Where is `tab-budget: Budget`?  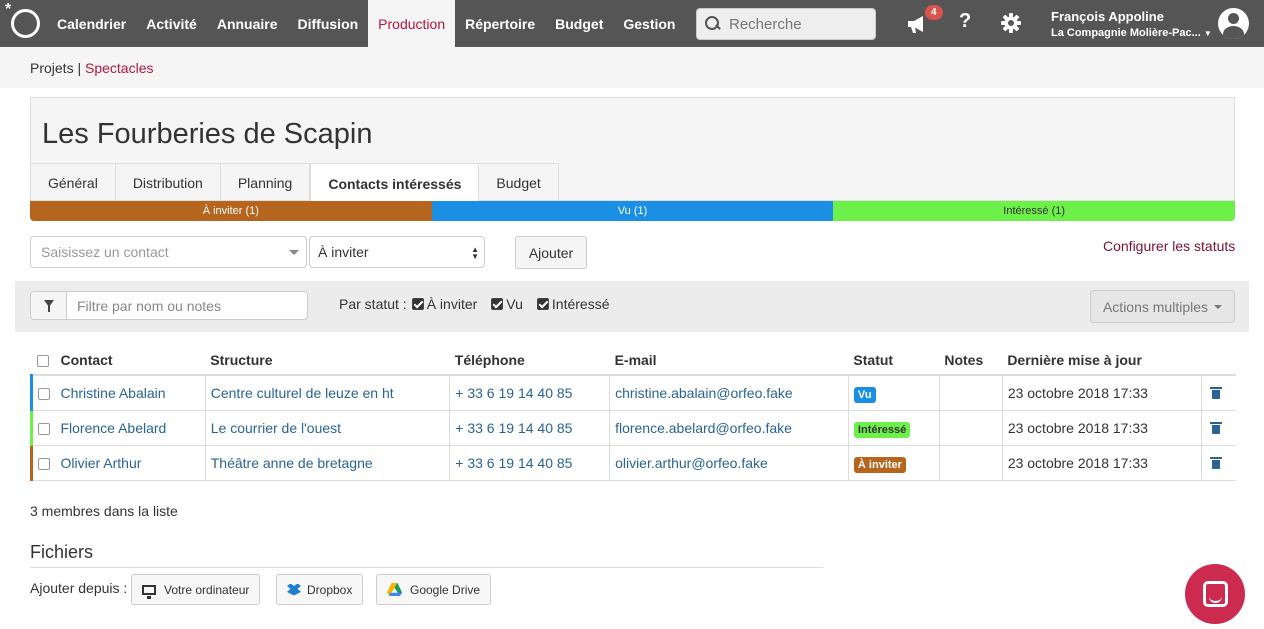 tab-budget: Budget is located at coordinates (519, 182).